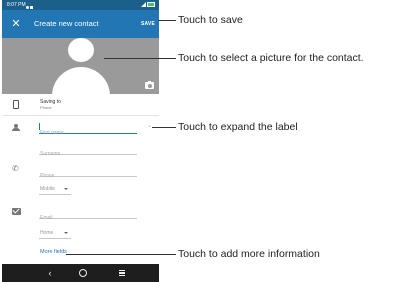 The width and height of the screenshot is (399, 282). What do you see at coordinates (53, 252) in the screenshot?
I see `more-fields-link: More fields` at bounding box center [53, 252].